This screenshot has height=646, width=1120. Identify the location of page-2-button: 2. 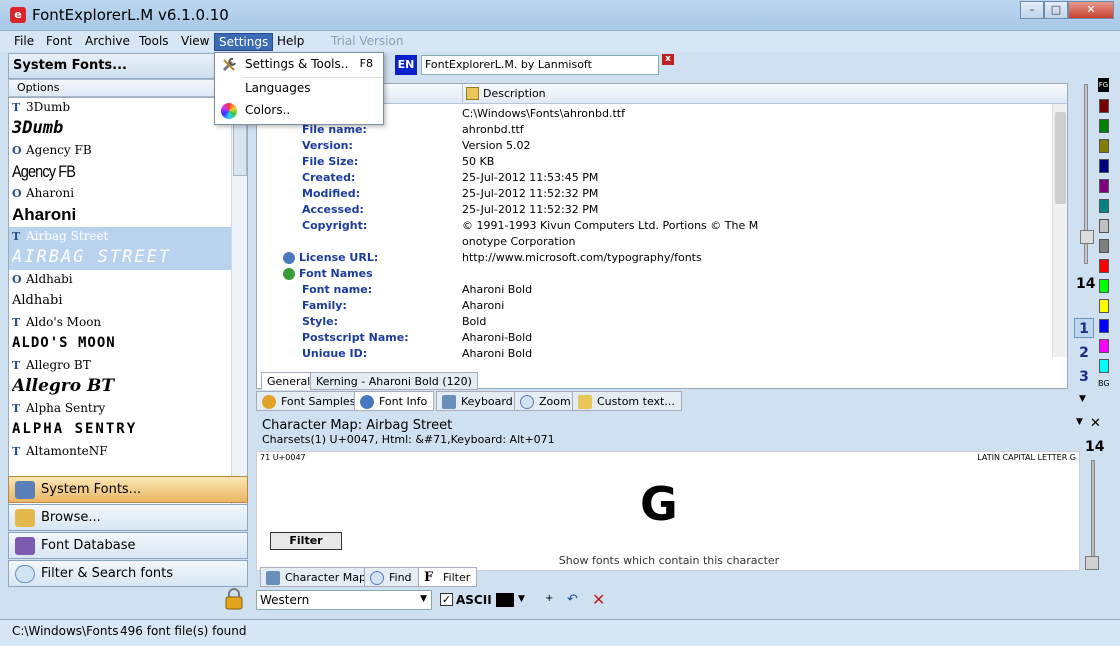
(1084, 353).